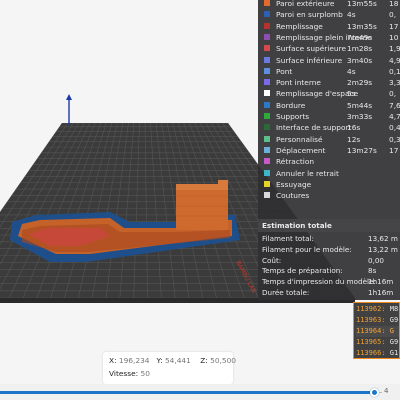 The height and width of the screenshot is (400, 400). Describe the element at coordinates (145, 373) in the screenshot. I see `speed-value: 50` at that location.